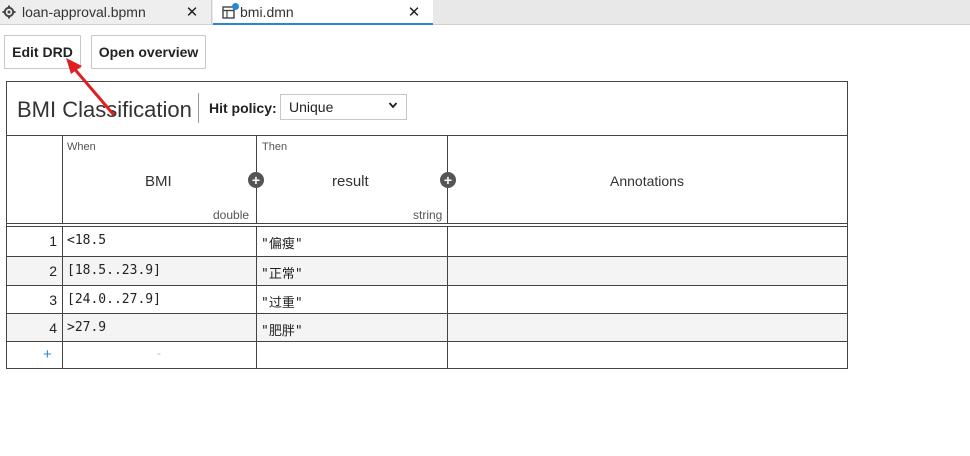 The height and width of the screenshot is (456, 970). Describe the element at coordinates (230, 10) in the screenshot. I see `dmn-table-icon` at that location.